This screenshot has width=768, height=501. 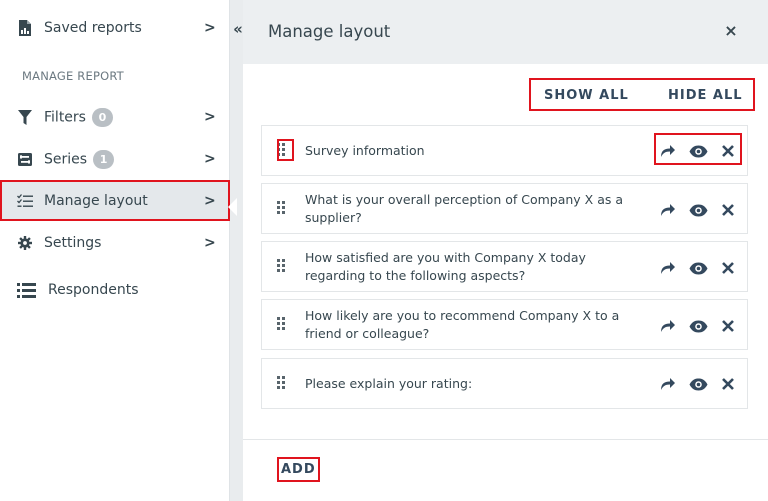 I want to click on filter-icon, so click(x=25, y=117).